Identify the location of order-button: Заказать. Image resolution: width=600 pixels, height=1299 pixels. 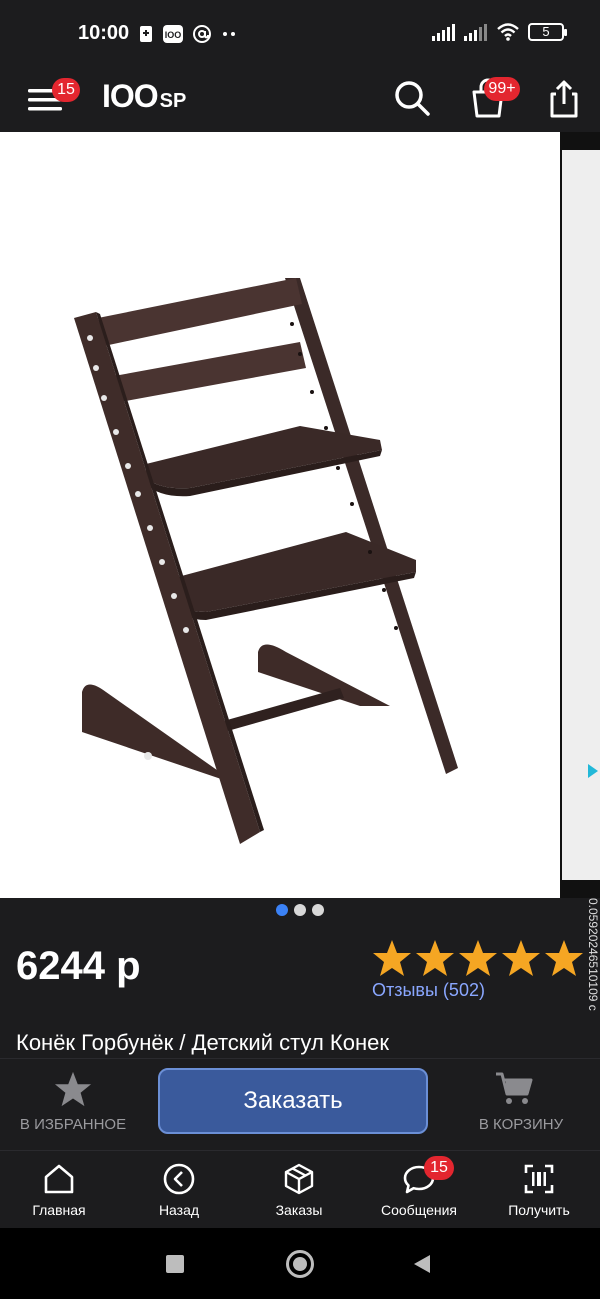
(293, 1101).